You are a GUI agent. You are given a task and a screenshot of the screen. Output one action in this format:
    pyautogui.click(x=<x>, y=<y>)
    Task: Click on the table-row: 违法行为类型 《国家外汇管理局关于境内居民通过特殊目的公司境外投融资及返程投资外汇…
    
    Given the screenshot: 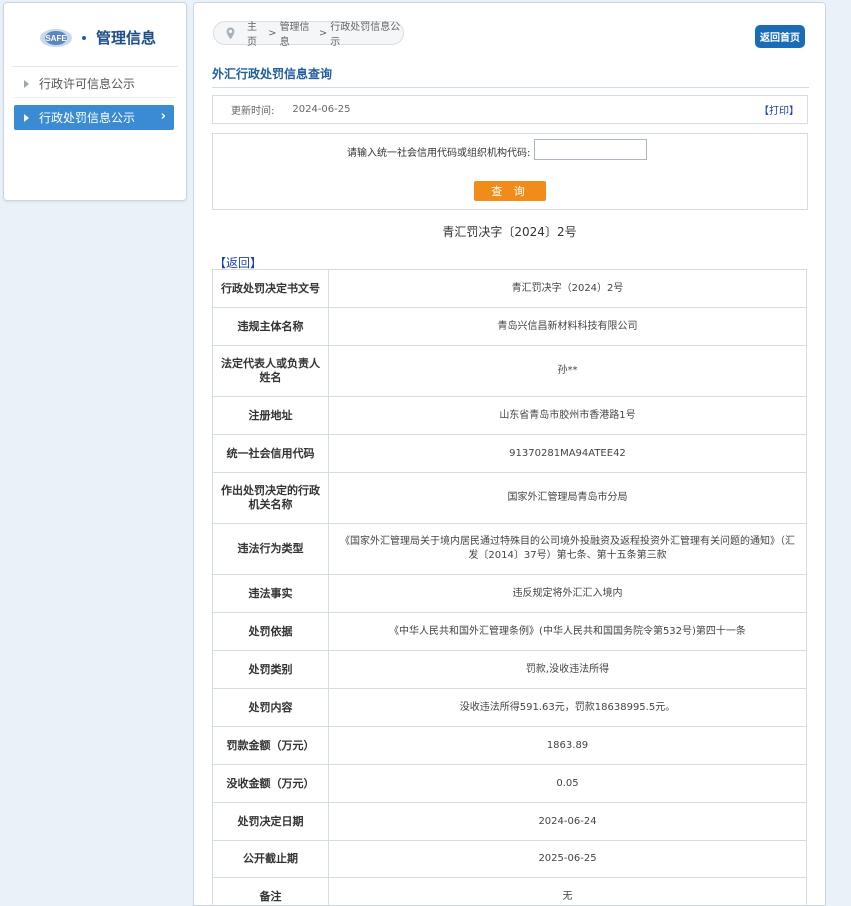 What is the action you would take?
    pyautogui.click(x=509, y=549)
    